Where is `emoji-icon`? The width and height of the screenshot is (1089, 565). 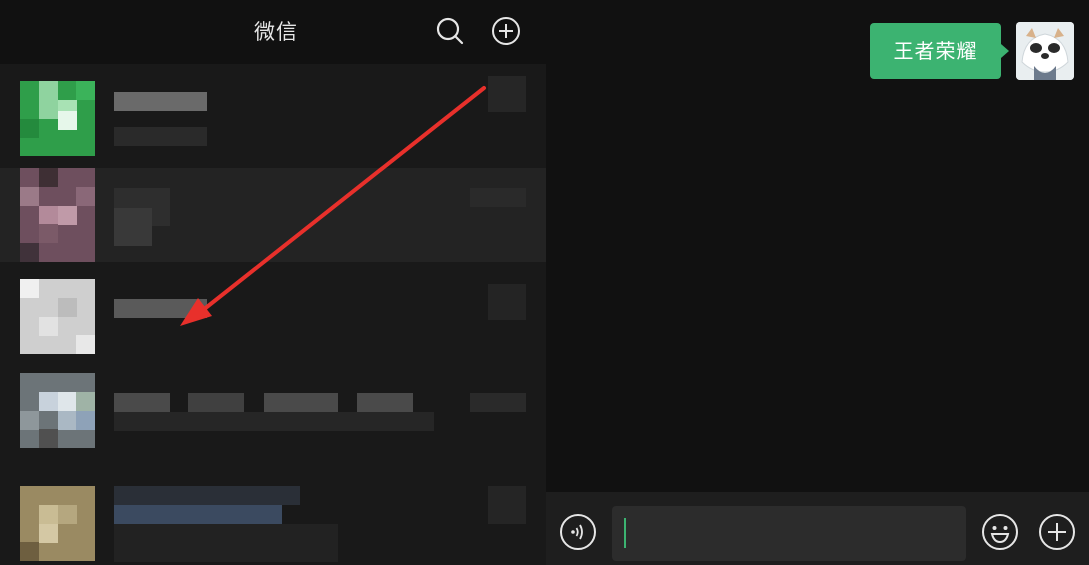 emoji-icon is located at coordinates (1000, 532).